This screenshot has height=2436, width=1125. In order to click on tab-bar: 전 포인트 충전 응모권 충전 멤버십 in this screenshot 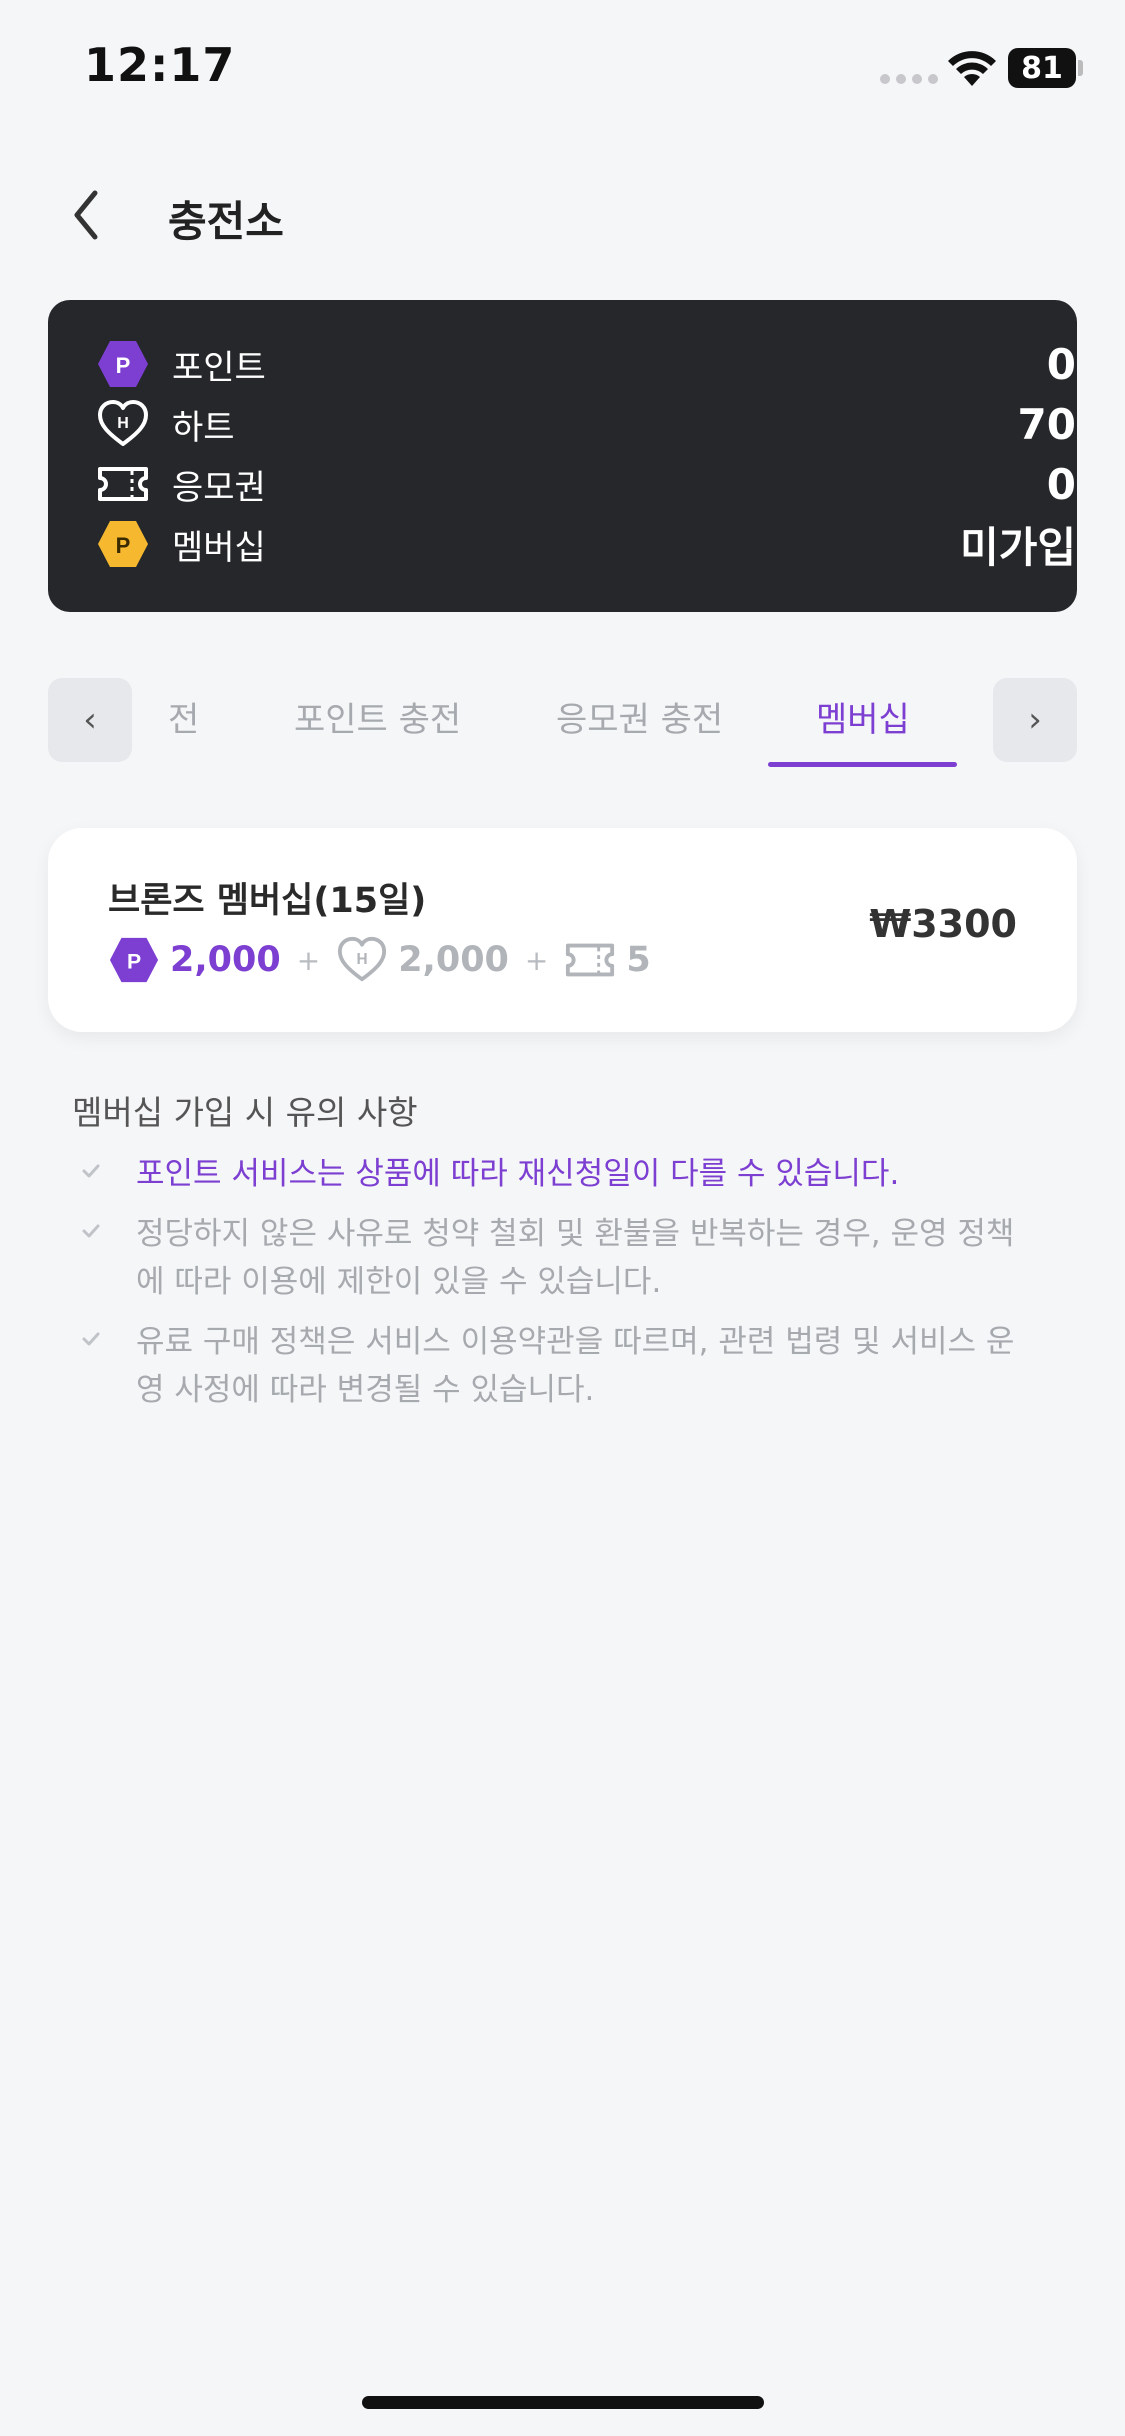, I will do `click(562, 723)`.